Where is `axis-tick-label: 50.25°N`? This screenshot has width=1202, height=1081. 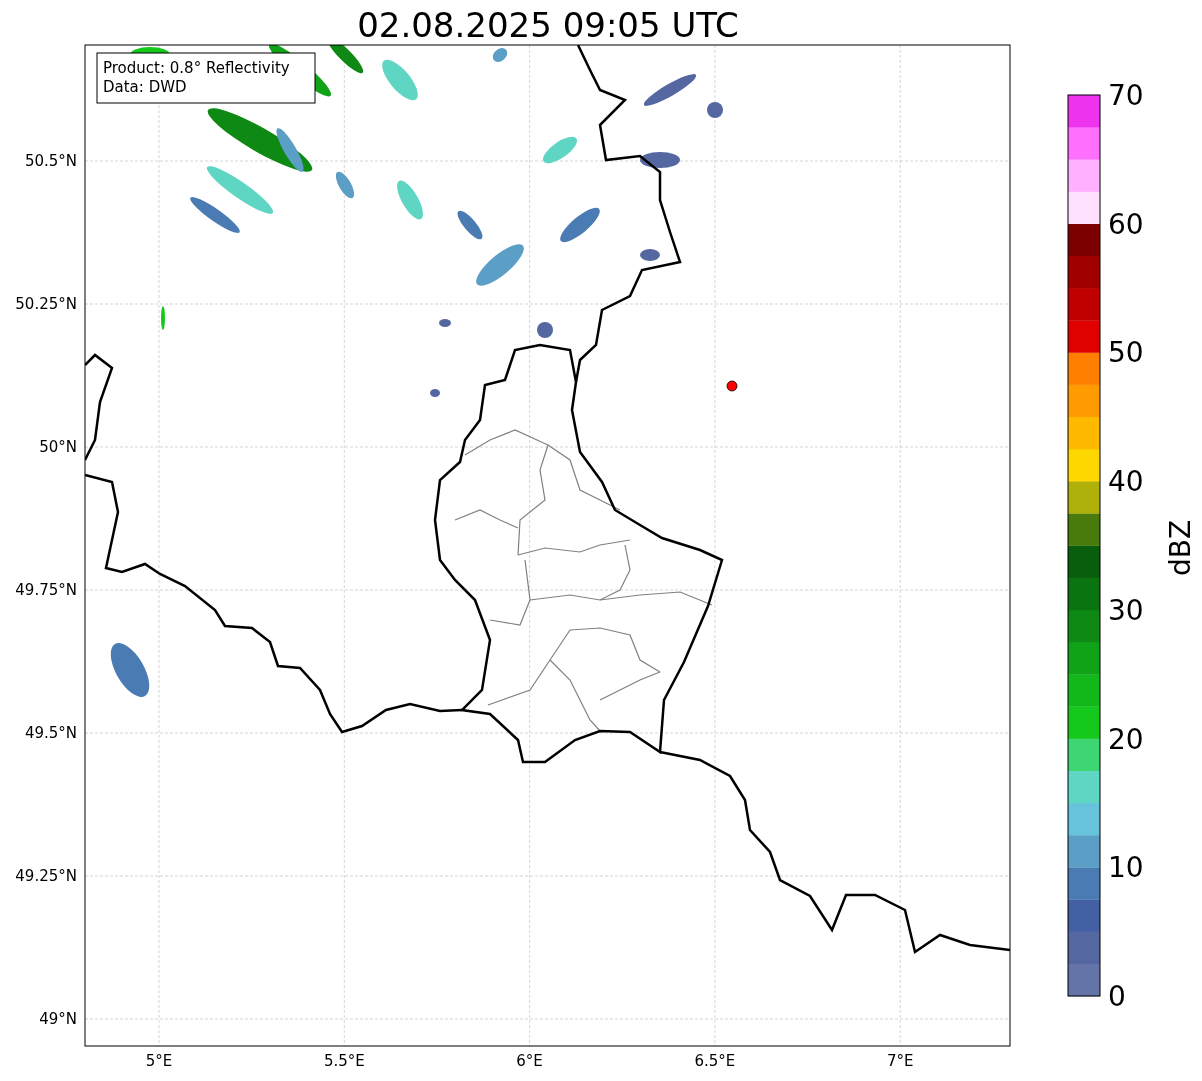
axis-tick-label: 50.25°N is located at coordinates (46, 304).